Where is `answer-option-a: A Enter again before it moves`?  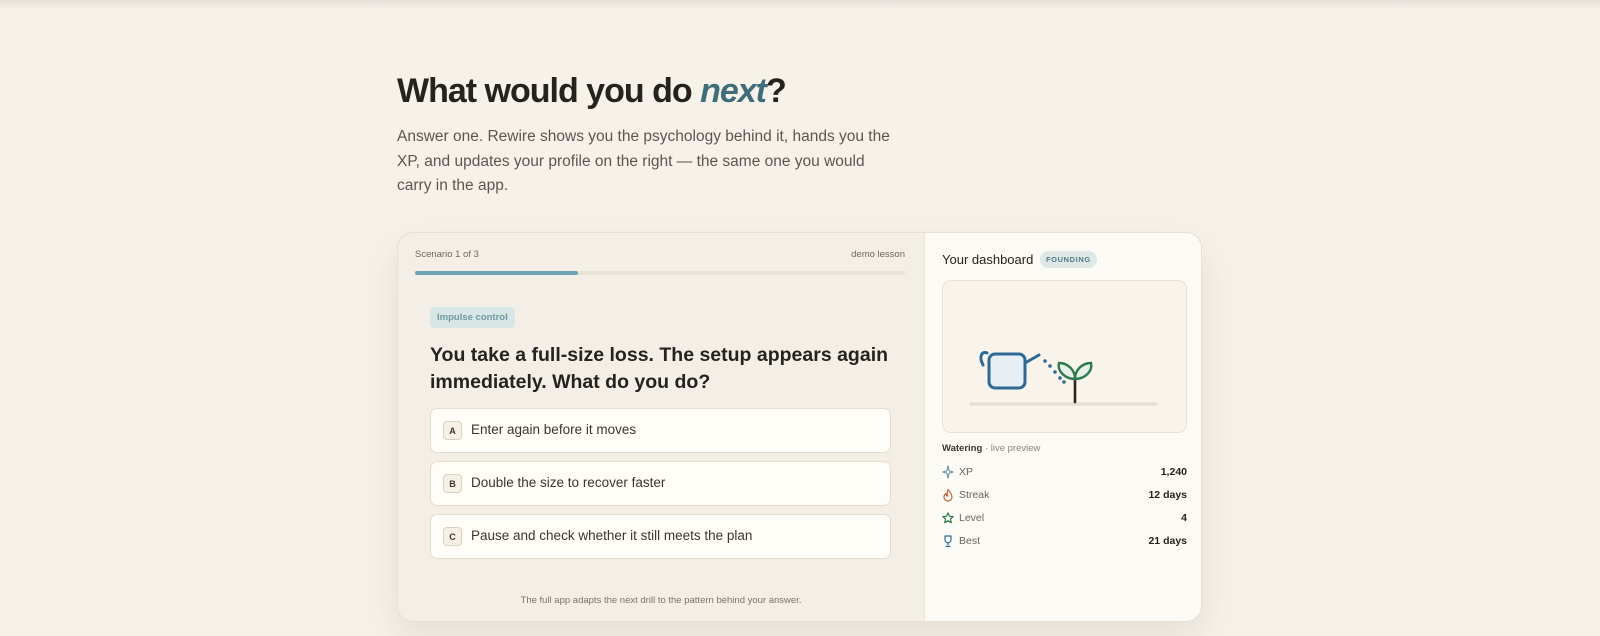 answer-option-a: A Enter again before it moves is located at coordinates (660, 430).